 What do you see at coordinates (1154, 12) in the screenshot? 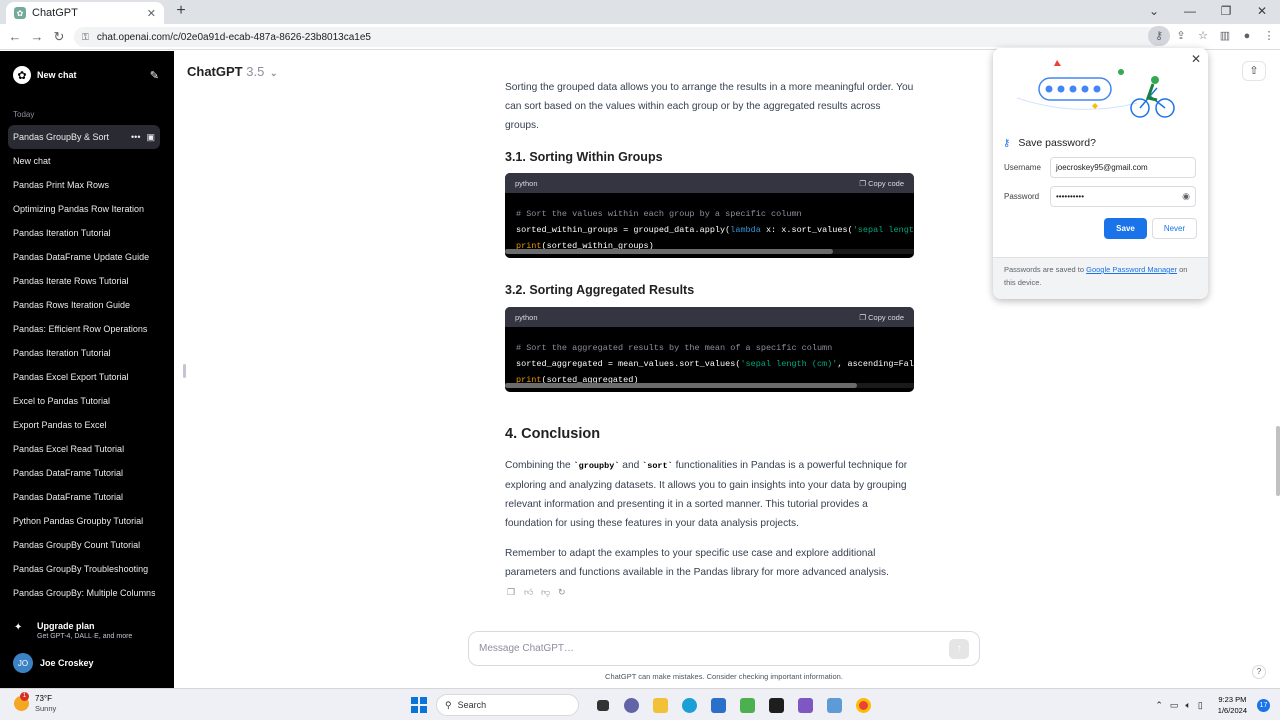
I see `chevron-down-icon: ⌄` at bounding box center [1154, 12].